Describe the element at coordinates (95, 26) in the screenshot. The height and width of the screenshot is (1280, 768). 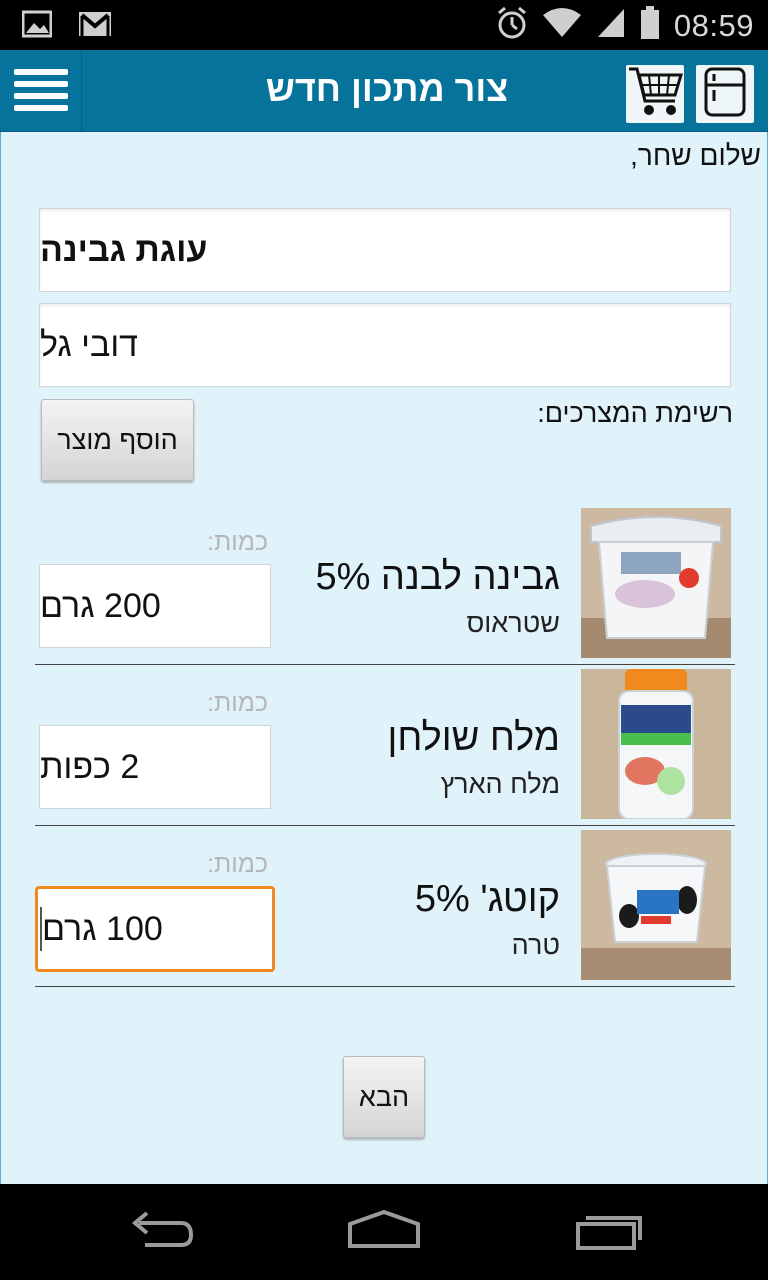
I see `gmail-icon` at that location.